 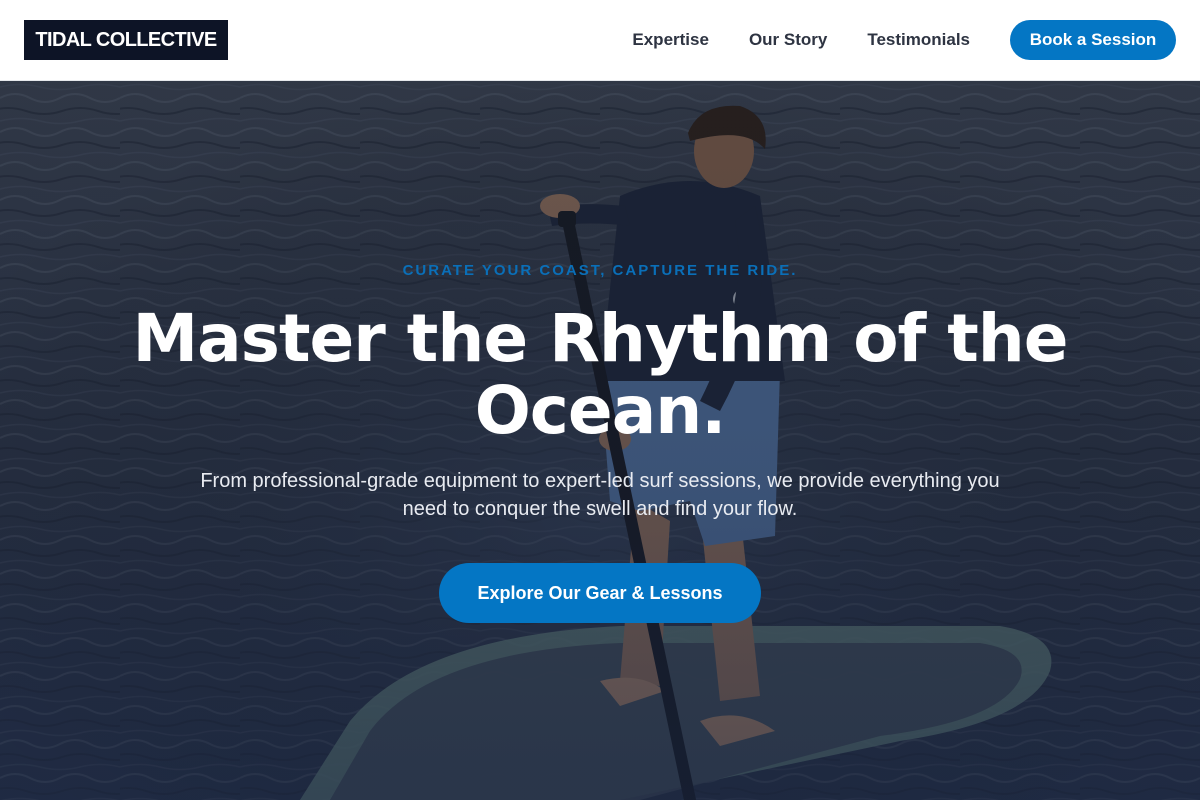 What do you see at coordinates (918, 40) in the screenshot?
I see `nav-link-testimonials: Testimonials` at bounding box center [918, 40].